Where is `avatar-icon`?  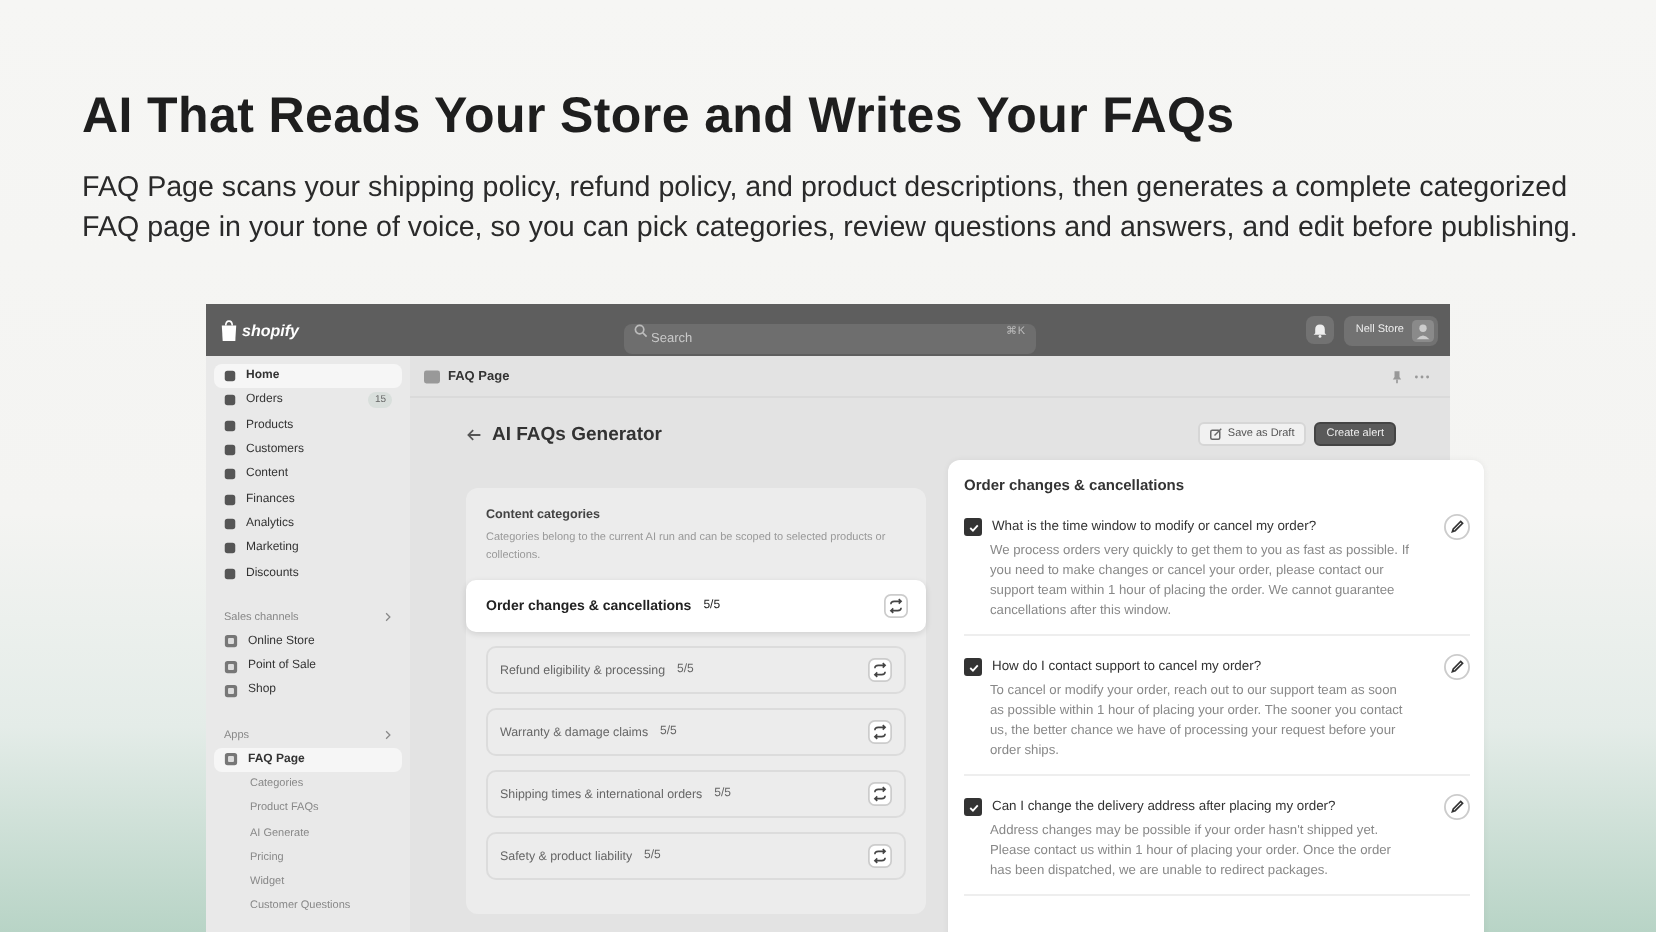
avatar-icon is located at coordinates (1423, 330).